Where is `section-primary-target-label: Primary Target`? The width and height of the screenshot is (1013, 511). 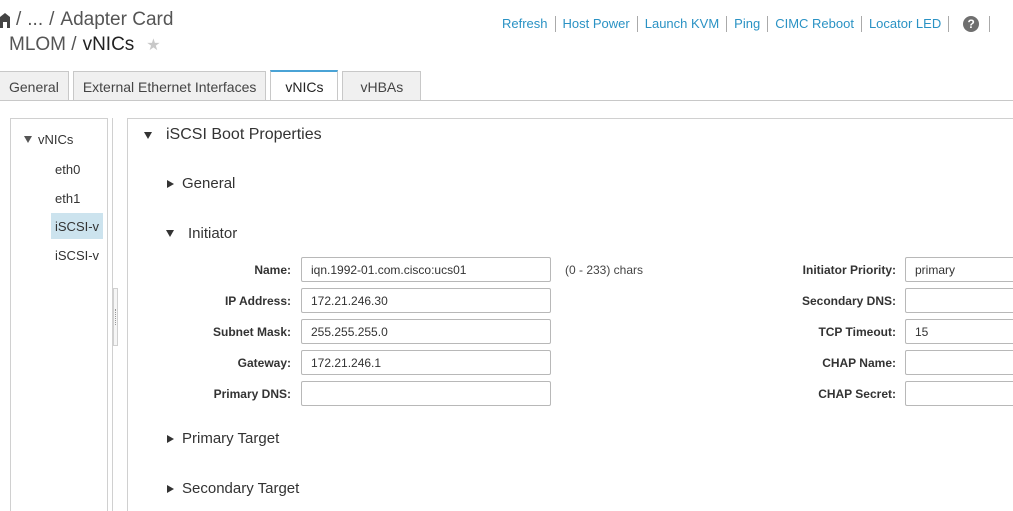
section-primary-target-label: Primary Target is located at coordinates (231, 438).